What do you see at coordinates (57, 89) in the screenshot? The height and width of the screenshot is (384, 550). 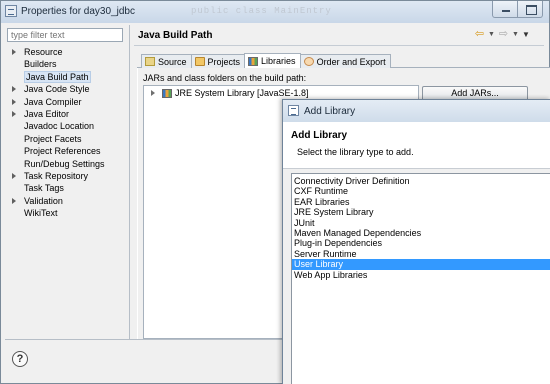 I see `nav-tree-label: Java Code Style` at bounding box center [57, 89].